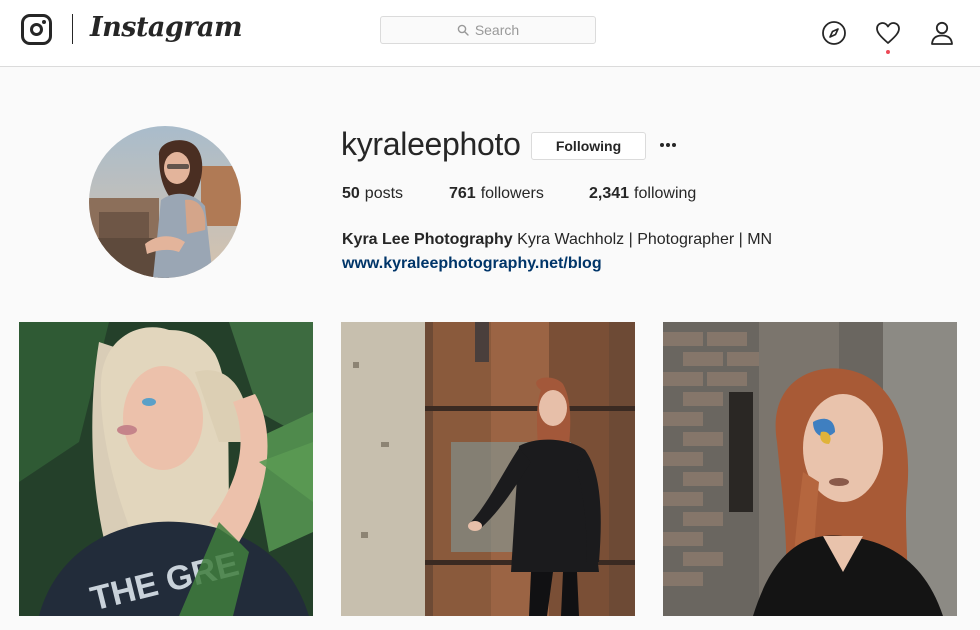 The width and height of the screenshot is (980, 630). I want to click on search-icon, so click(463, 30).